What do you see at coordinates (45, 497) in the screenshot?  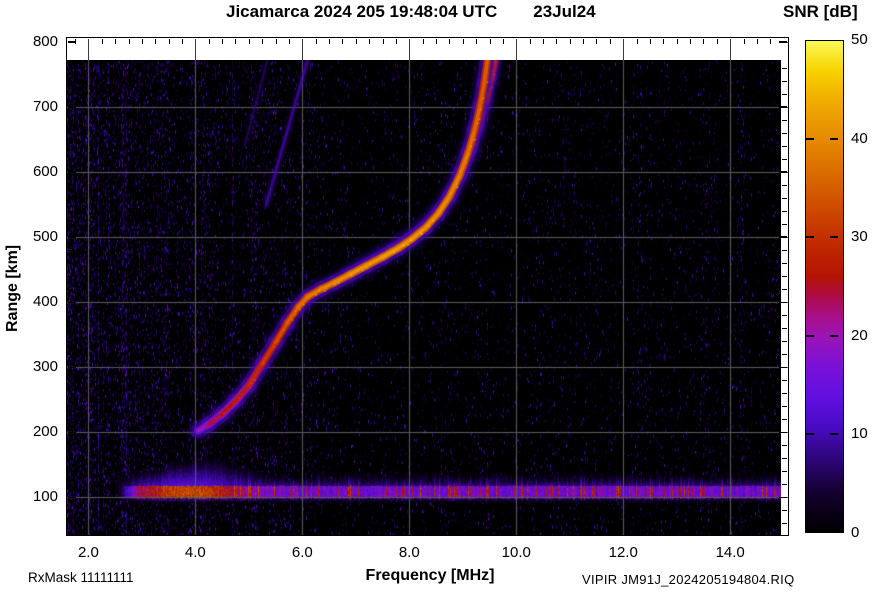 I see `y-tick-label: 100` at bounding box center [45, 497].